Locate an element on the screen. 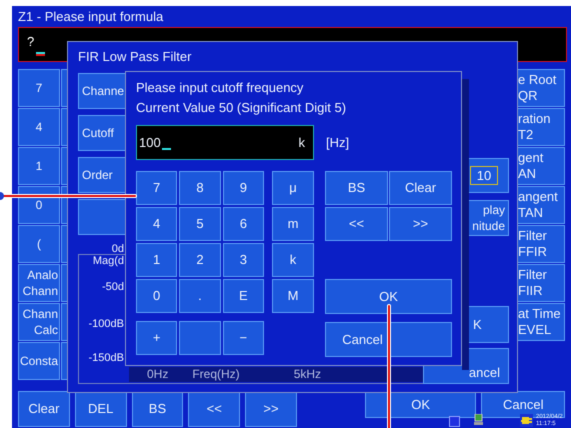 The image size is (571, 428). axis-label: -150dB is located at coordinates (106, 358).